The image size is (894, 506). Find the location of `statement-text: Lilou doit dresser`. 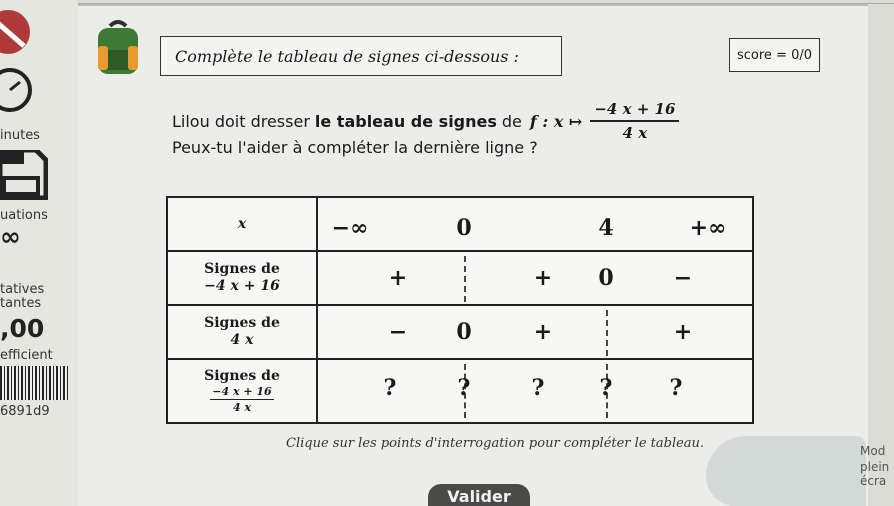

statement-text: Lilou doit dresser is located at coordinates (241, 121).